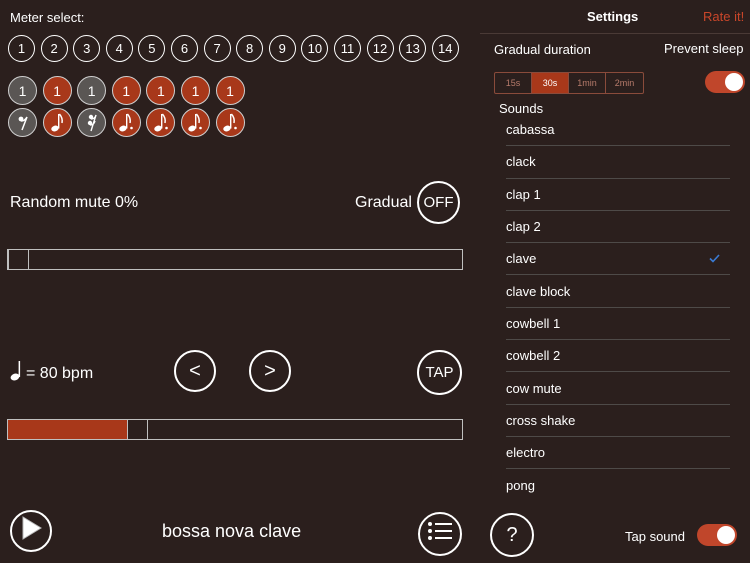 Image resolution: width=750 pixels, height=563 pixels. I want to click on meter-option-4: 4, so click(119, 48).